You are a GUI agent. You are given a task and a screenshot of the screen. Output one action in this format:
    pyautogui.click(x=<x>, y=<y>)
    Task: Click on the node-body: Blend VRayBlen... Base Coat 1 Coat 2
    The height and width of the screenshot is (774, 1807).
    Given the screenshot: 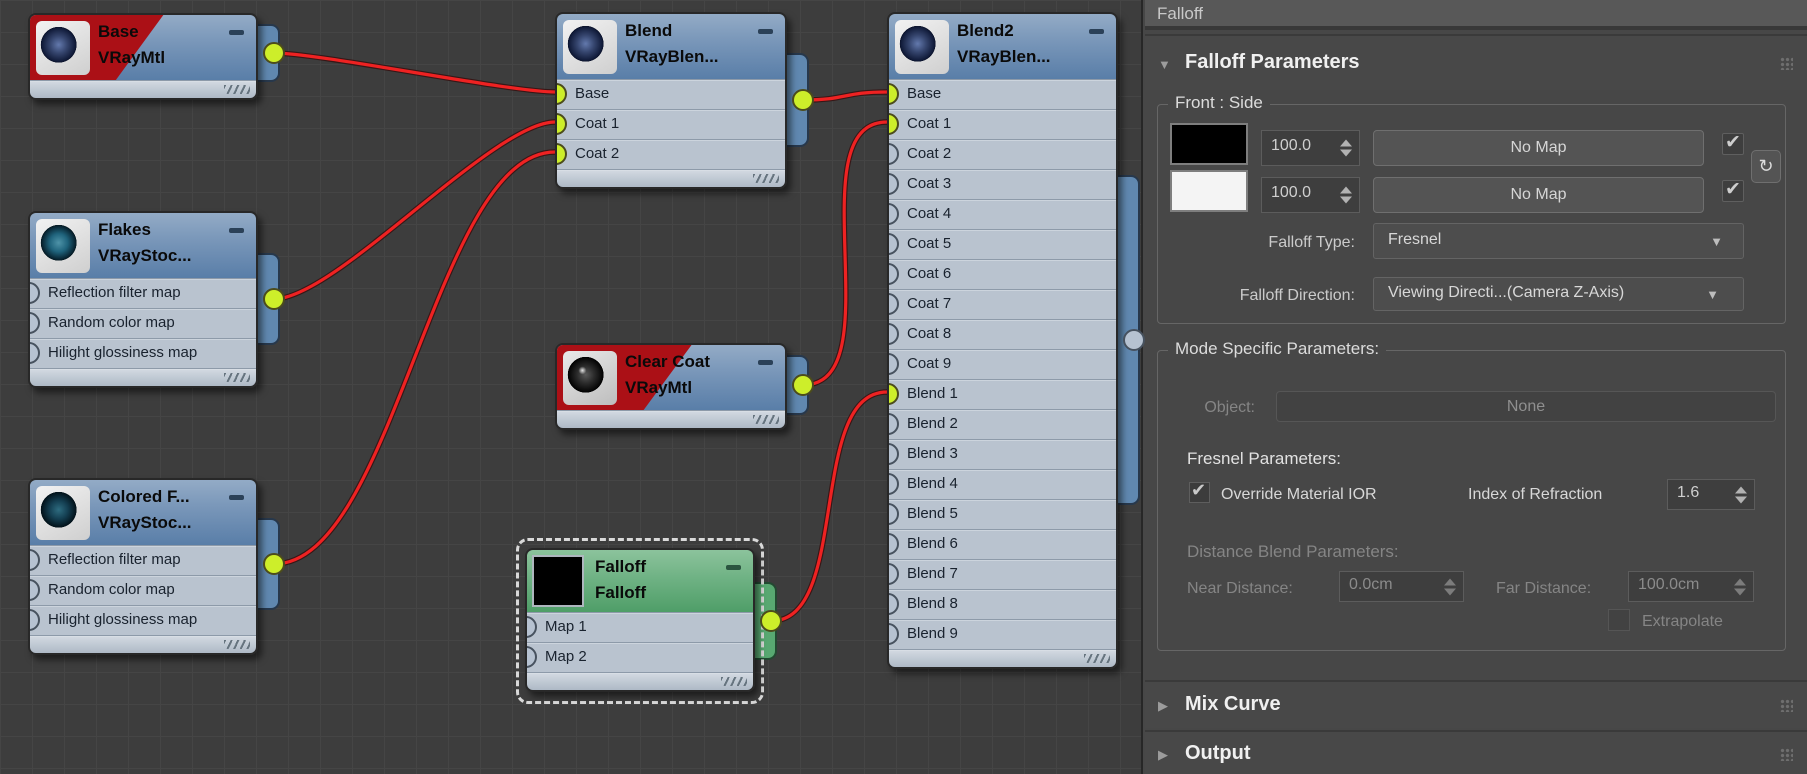 What is the action you would take?
    pyautogui.click(x=671, y=100)
    